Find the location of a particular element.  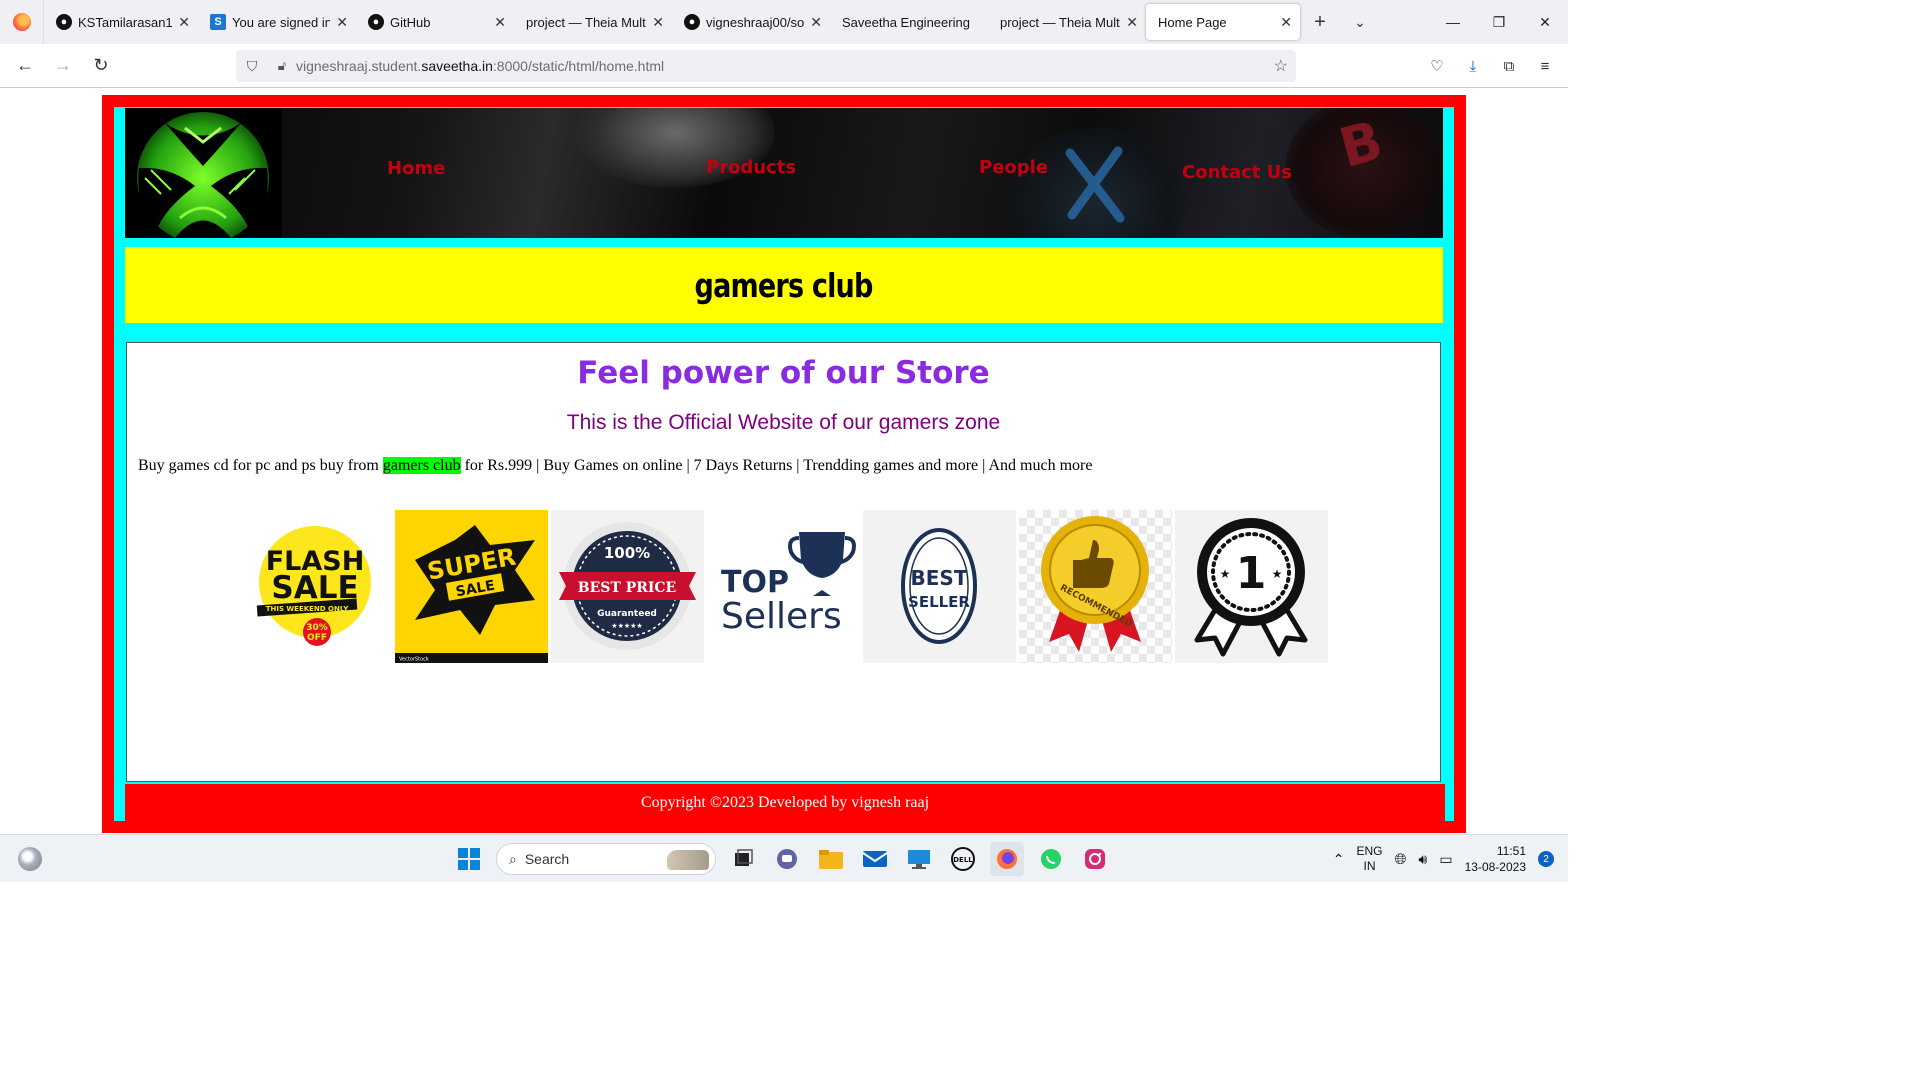

svg-text: TOP is located at coordinates (755, 582).